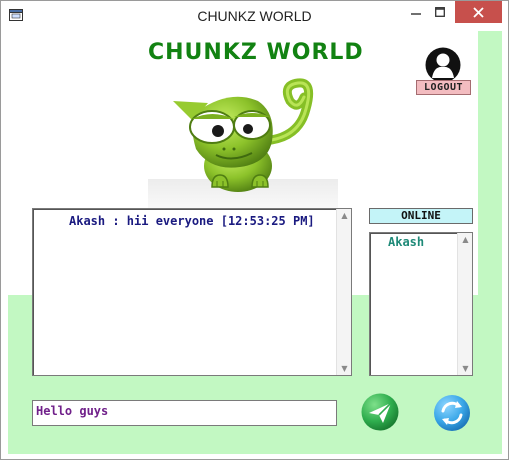  I want to click on maximize-button, so click(440, 12).